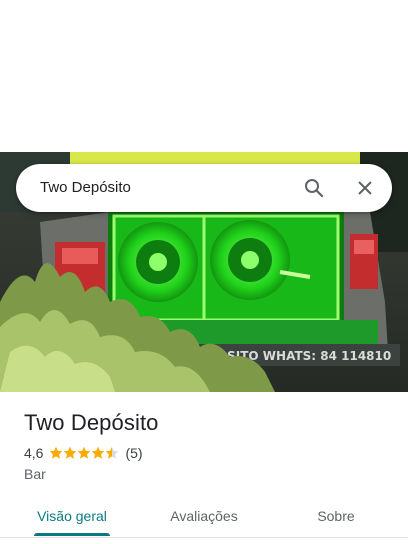 The width and height of the screenshot is (408, 544). What do you see at coordinates (85, 188) in the screenshot?
I see `search-query: Two Depósito` at bounding box center [85, 188].